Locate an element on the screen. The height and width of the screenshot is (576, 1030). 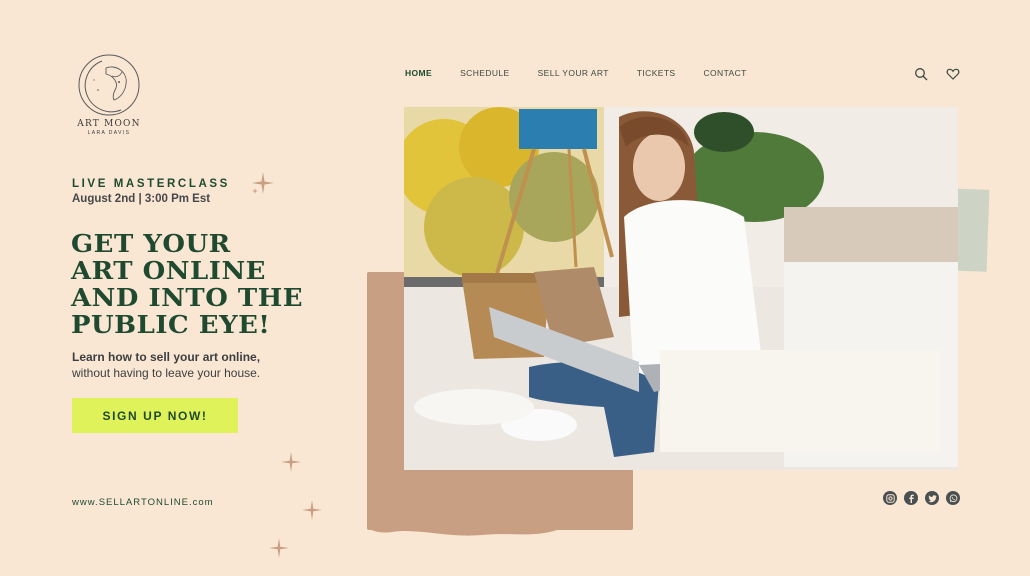
website-link: www.SELLARTONLINE.com is located at coordinates (143, 502).